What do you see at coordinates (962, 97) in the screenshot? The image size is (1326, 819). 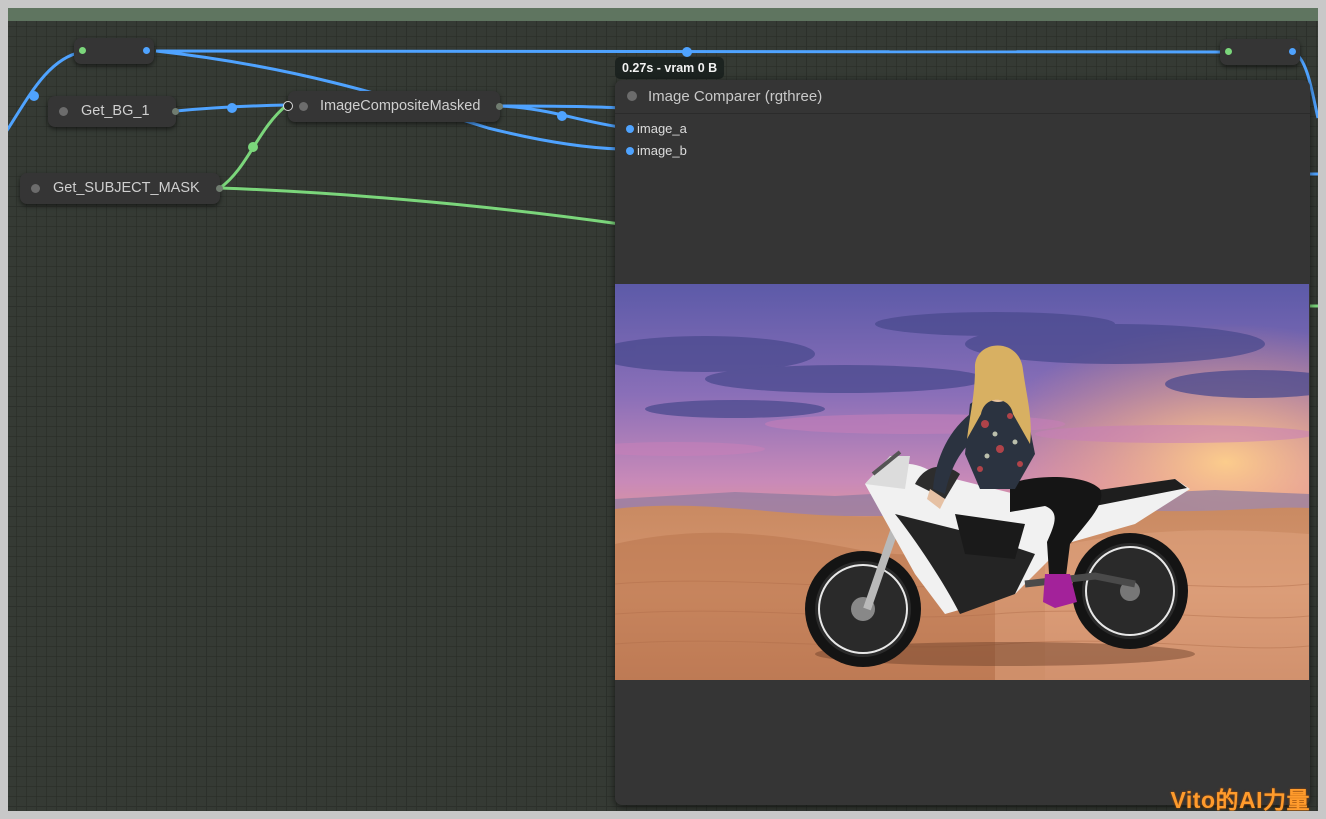 I see `node-header: Image Comparer (rgthree)` at bounding box center [962, 97].